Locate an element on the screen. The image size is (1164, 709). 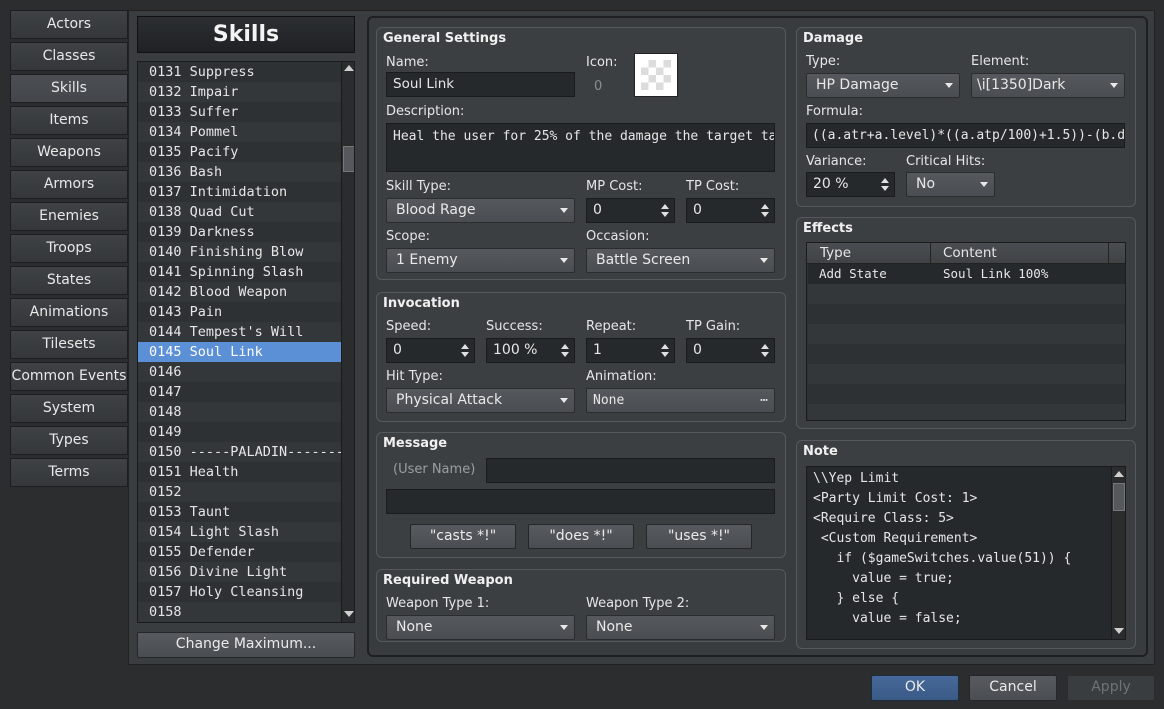
tab-actors: Actors is located at coordinates (69, 24).